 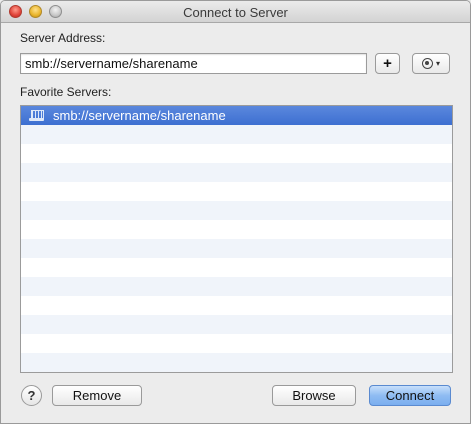 I want to click on server-address-input, so click(x=193, y=63).